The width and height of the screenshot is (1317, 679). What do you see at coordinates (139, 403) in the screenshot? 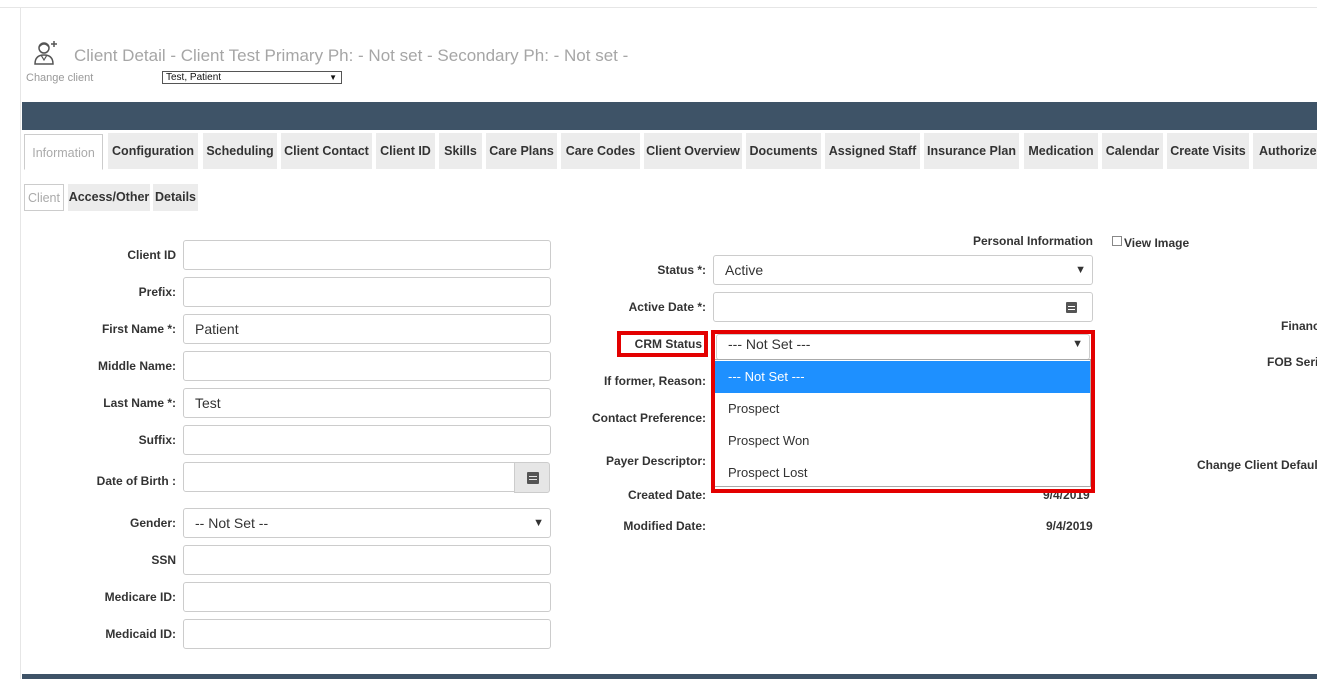
I see `last-name-label: Last Name *:` at bounding box center [139, 403].